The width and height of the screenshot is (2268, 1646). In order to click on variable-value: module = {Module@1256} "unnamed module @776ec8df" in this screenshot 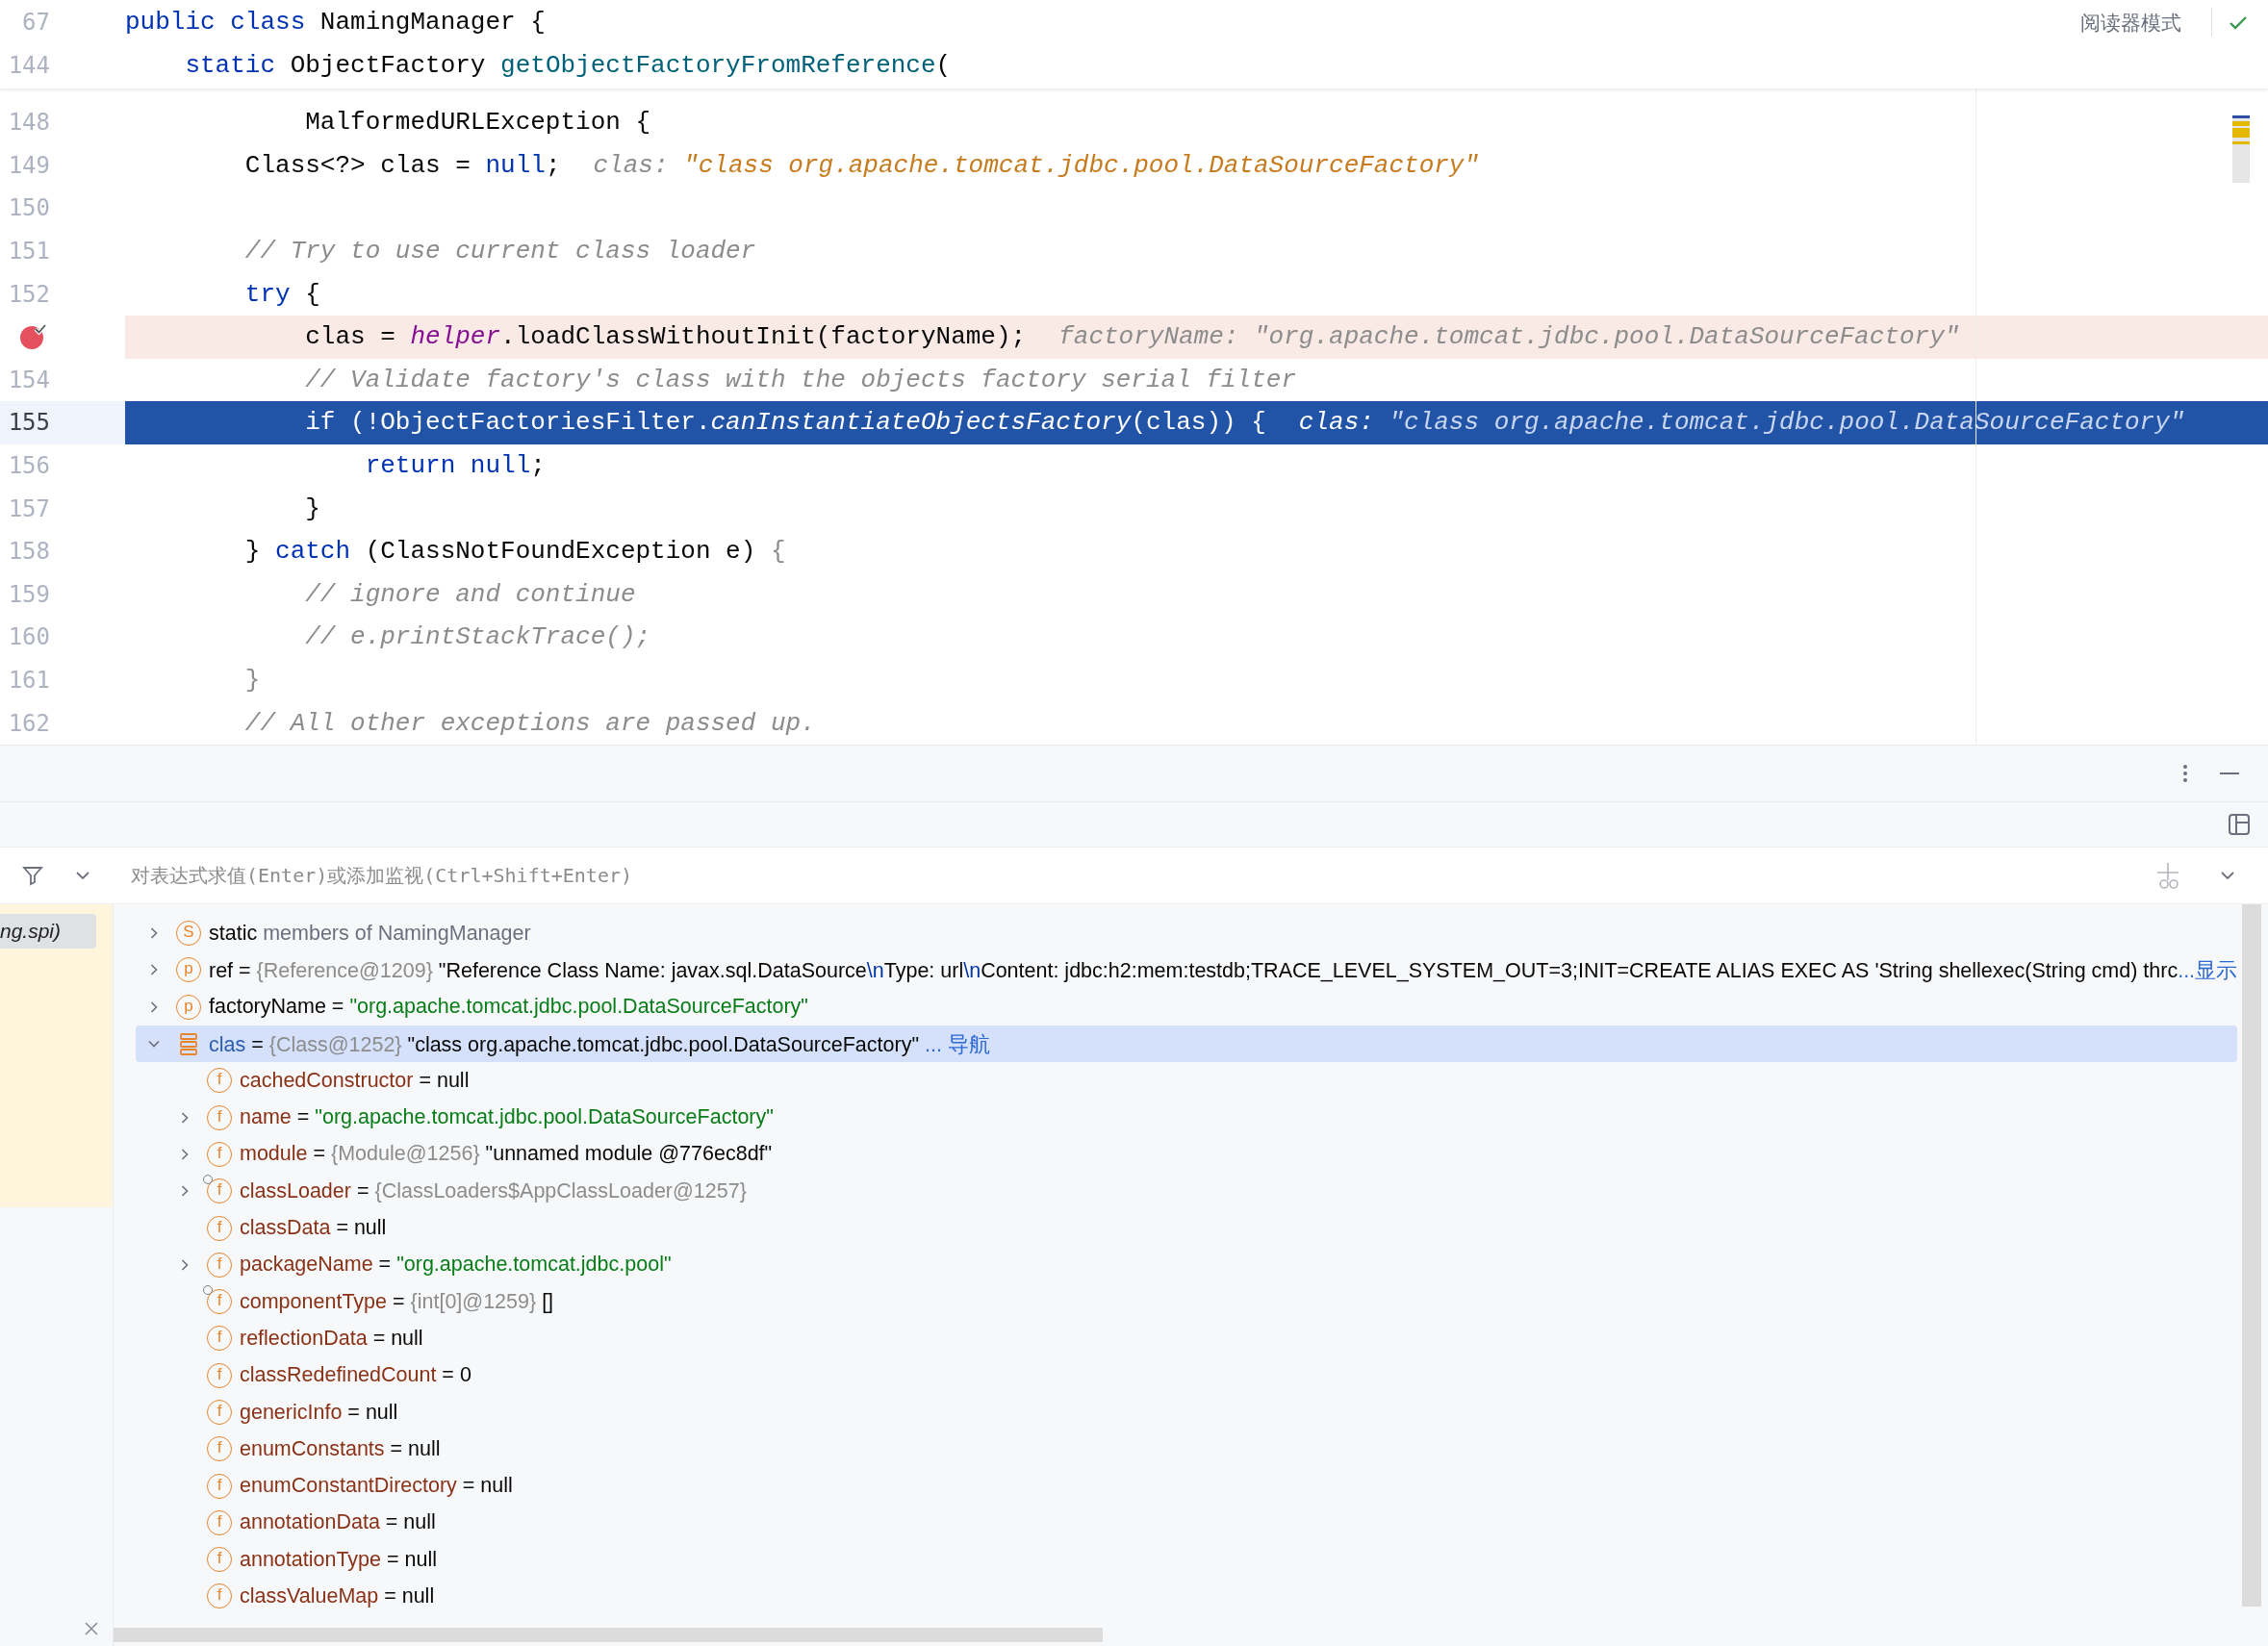, I will do `click(507, 1154)`.